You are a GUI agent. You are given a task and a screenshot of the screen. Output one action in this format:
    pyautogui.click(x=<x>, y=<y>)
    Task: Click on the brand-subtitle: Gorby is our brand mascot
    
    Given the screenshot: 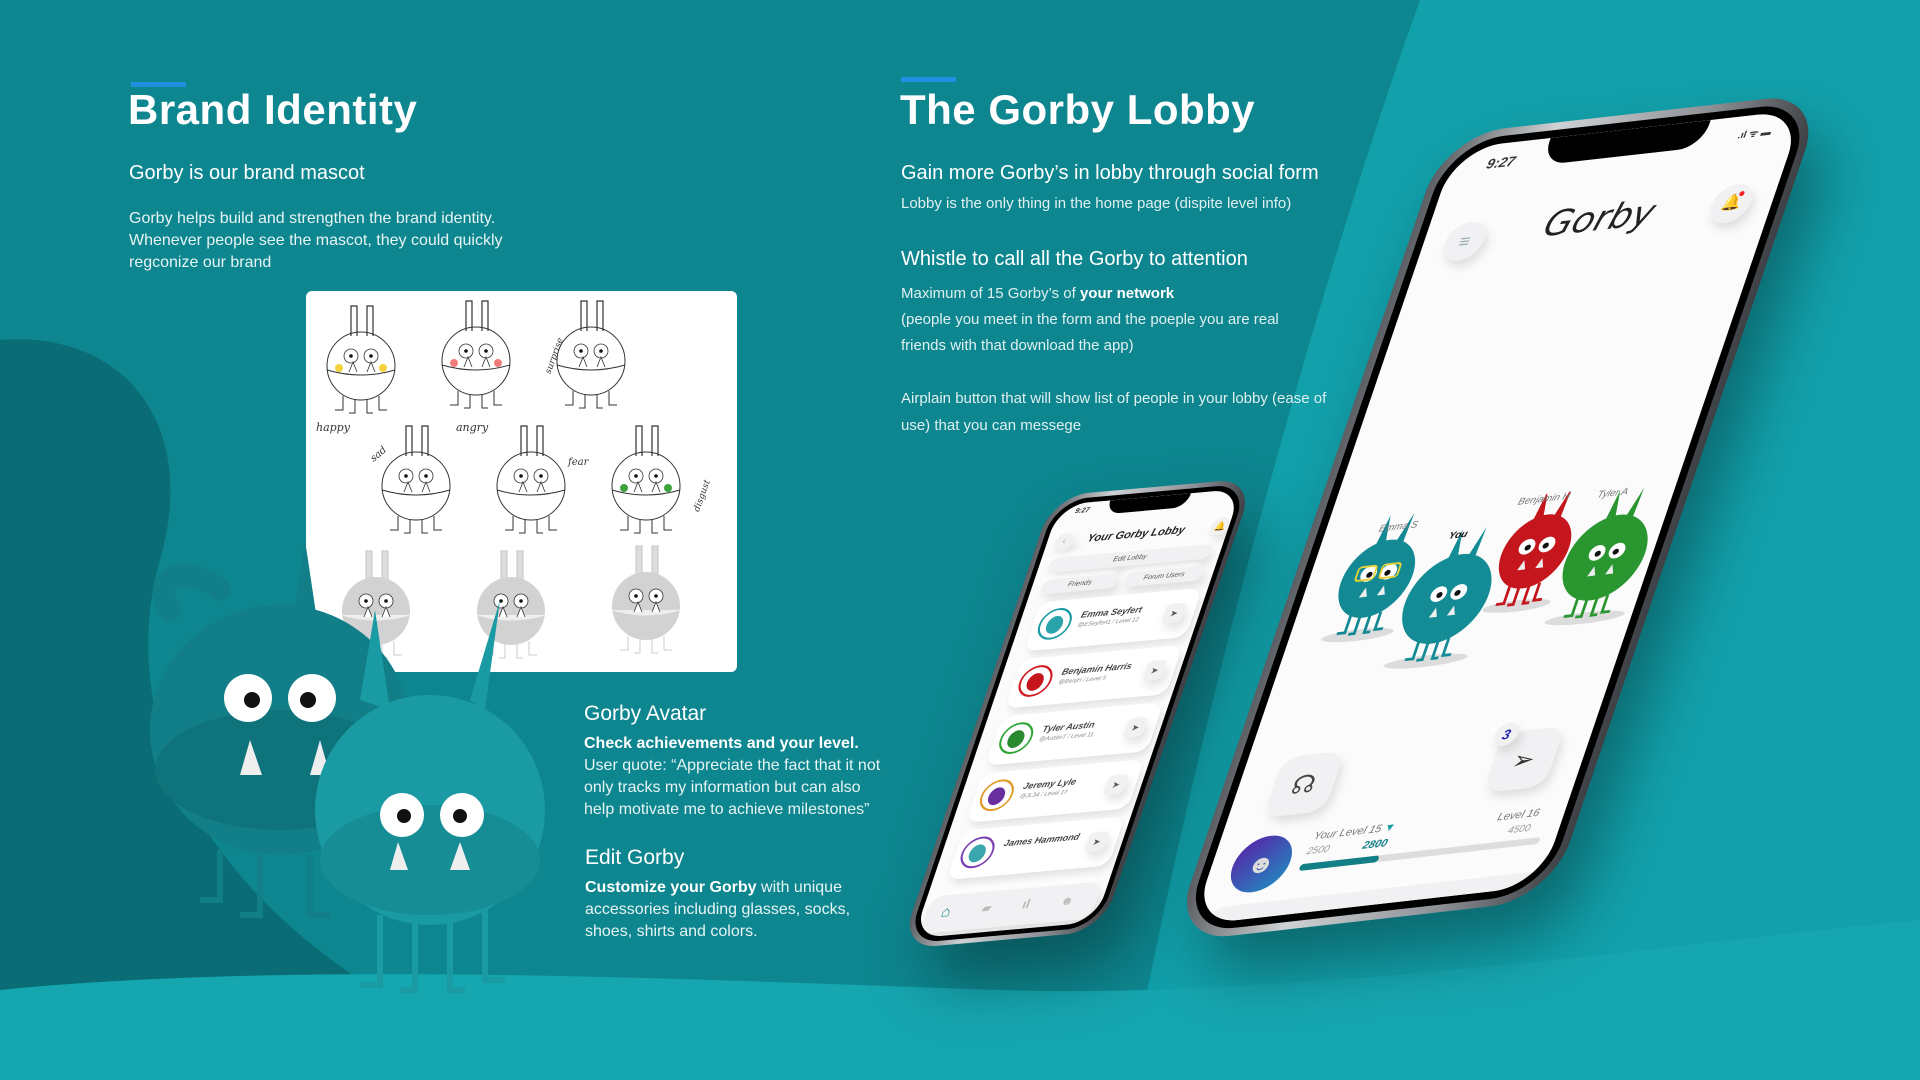 What is the action you would take?
    pyautogui.click(x=247, y=173)
    